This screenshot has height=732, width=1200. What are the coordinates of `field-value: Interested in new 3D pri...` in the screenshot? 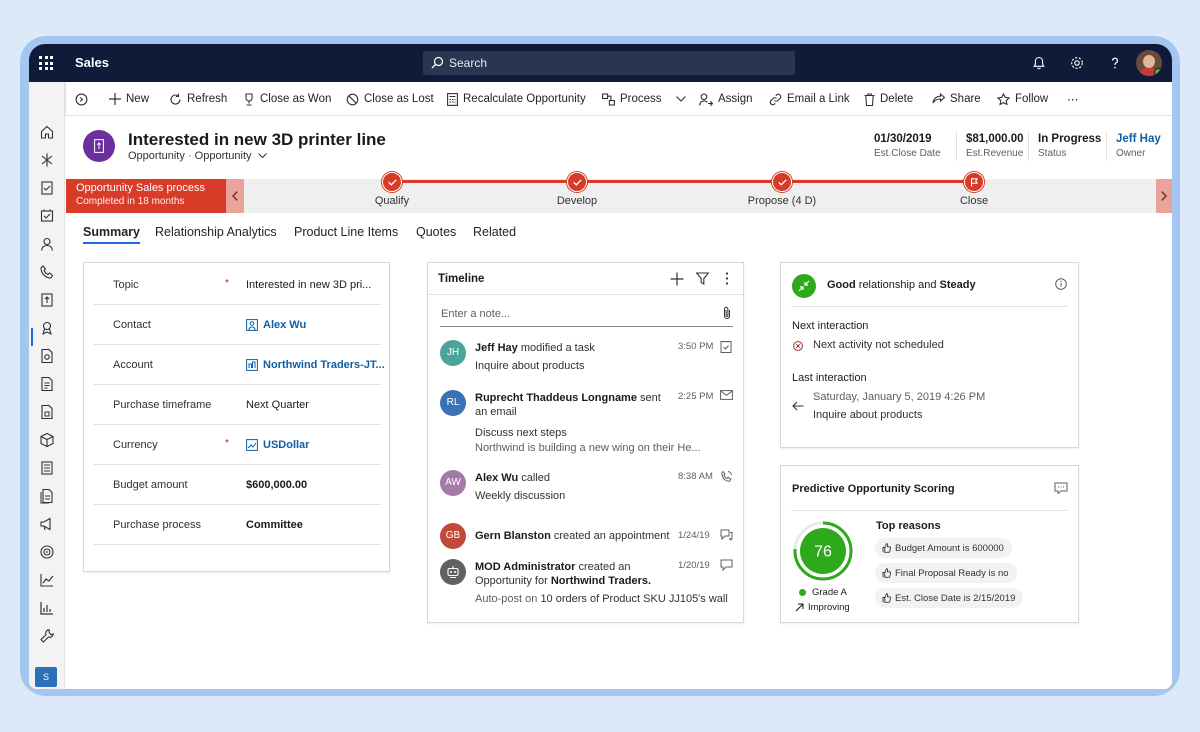 It's located at (308, 285).